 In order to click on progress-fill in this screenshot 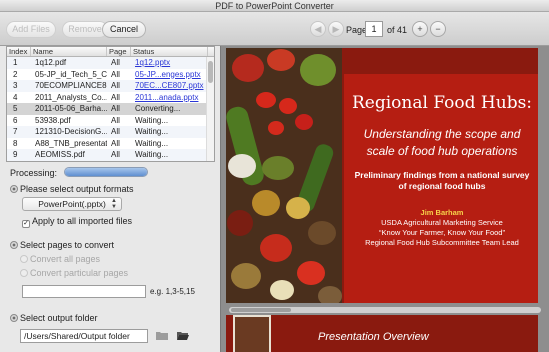, I will do `click(106, 172)`.